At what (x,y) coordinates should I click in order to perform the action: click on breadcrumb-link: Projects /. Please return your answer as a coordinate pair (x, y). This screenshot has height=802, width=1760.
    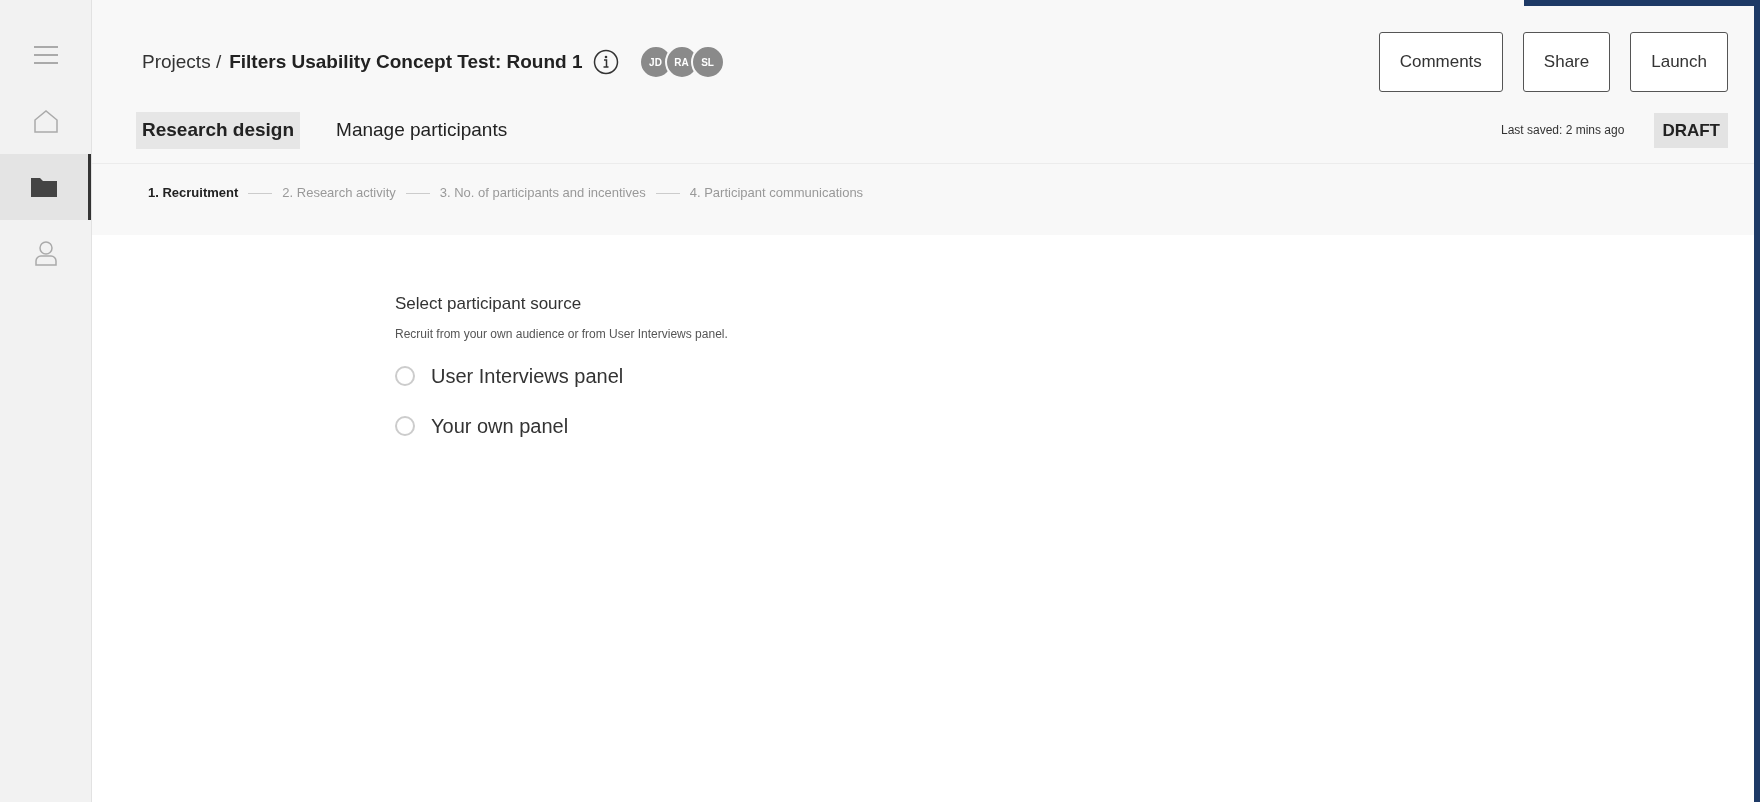
    Looking at the image, I should click on (182, 62).